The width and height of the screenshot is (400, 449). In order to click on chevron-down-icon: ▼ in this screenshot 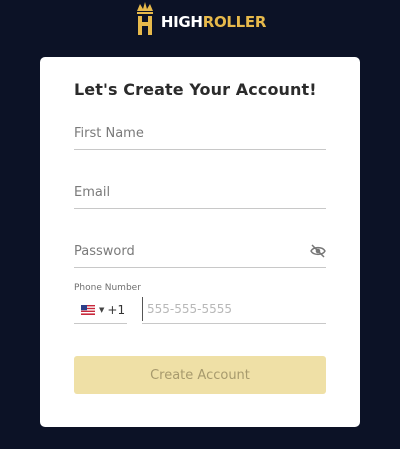, I will do `click(102, 310)`.